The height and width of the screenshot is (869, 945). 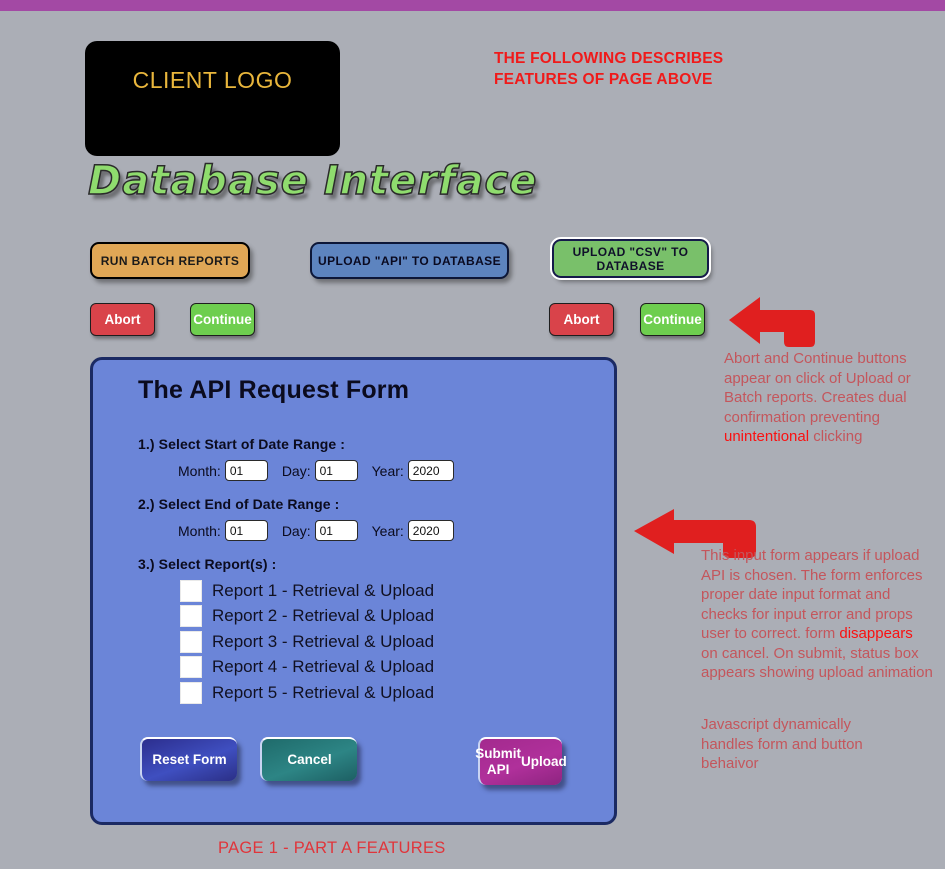 I want to click on report-checkbox-row: Report 5 - Retrieval & Upload, so click(x=307, y=693).